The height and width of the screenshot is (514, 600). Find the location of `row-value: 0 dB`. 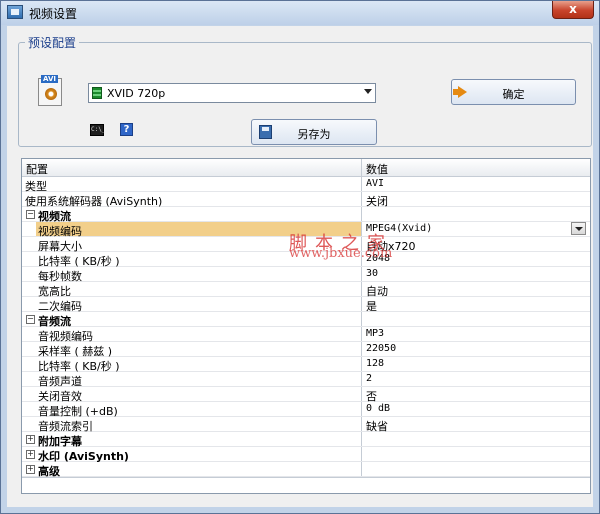

row-value: 0 dB is located at coordinates (378, 408).